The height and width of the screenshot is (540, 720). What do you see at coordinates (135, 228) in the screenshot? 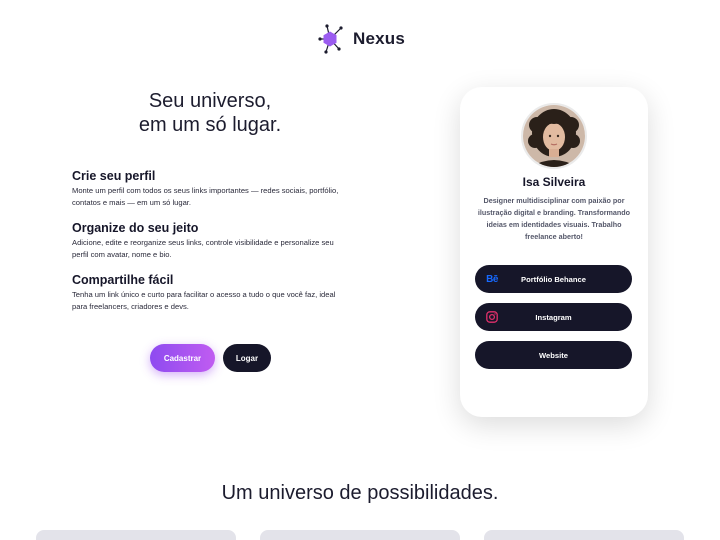
I see `feature-title: Organize do seu jeito` at bounding box center [135, 228].